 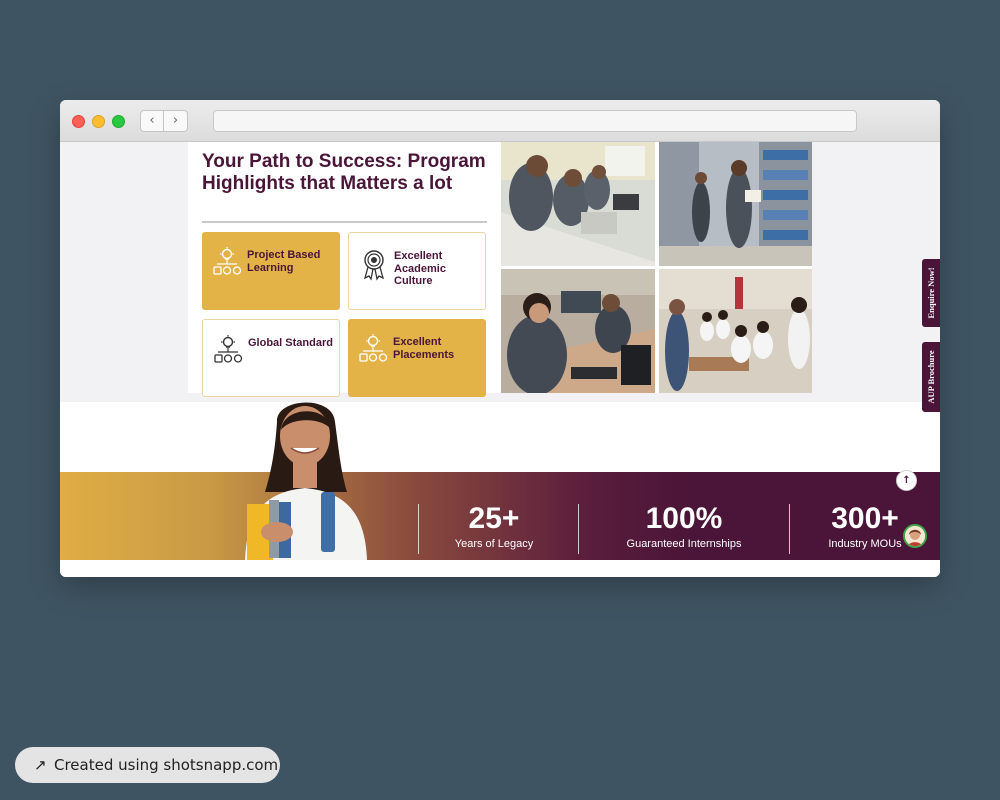 I want to click on address-bar, so click(x=535, y=121).